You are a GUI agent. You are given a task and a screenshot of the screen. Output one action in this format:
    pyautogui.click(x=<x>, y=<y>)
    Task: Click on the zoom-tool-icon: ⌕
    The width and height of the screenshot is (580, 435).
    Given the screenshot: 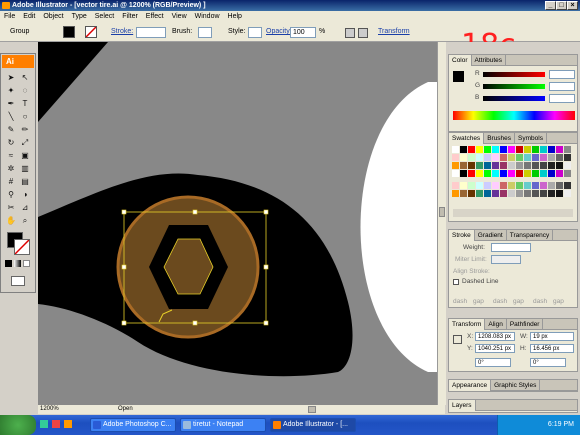 What is the action you would take?
    pyautogui.click(x=25, y=220)
    